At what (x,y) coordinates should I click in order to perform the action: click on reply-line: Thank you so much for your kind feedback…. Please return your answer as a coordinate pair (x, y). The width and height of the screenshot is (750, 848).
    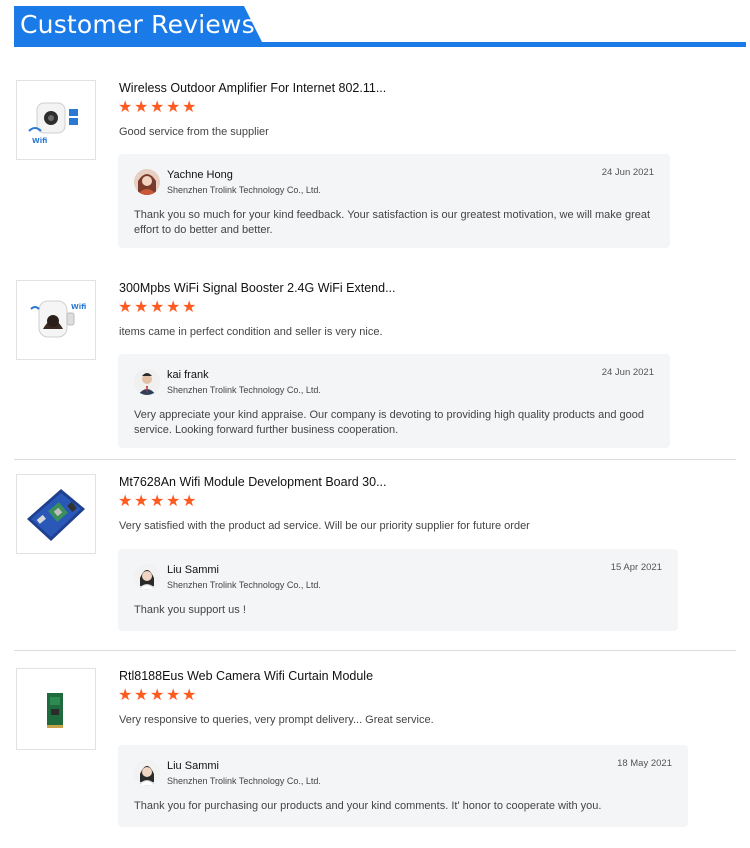
    Looking at the image, I should click on (392, 215).